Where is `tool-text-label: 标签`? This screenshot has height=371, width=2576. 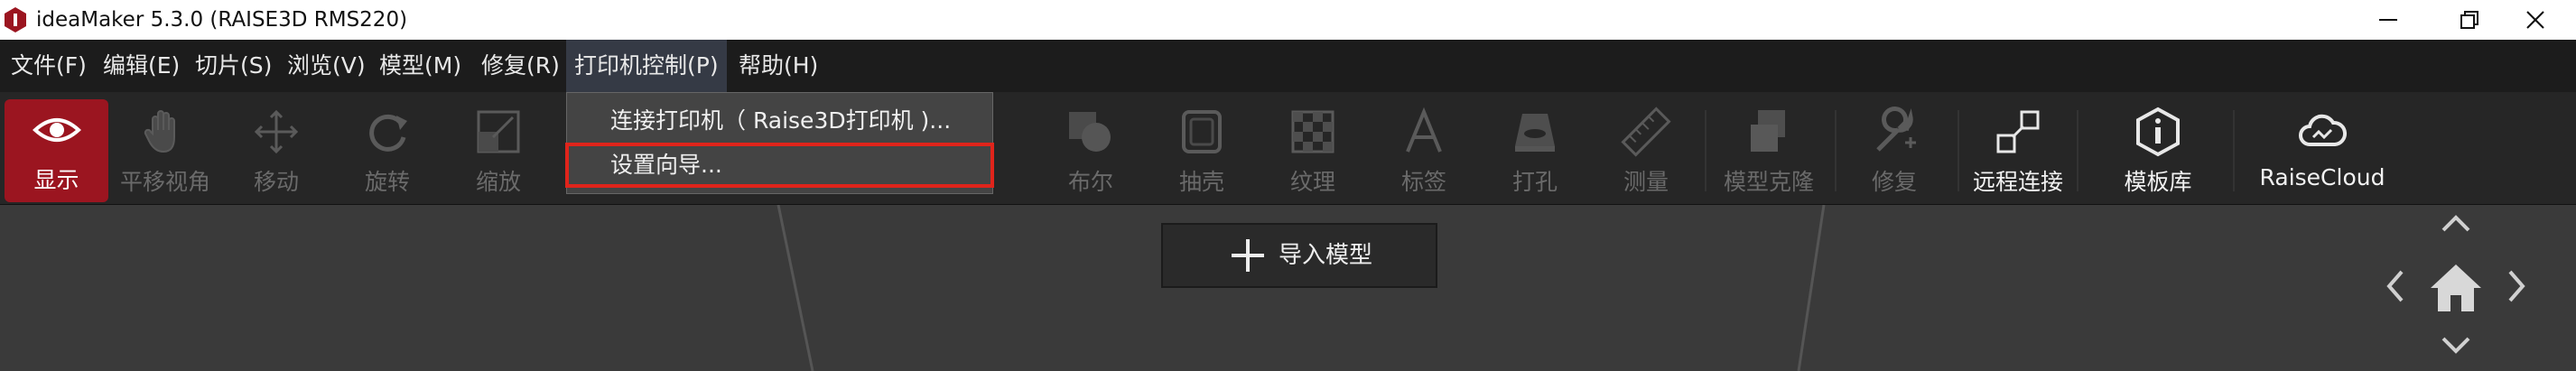
tool-text-label: 标签 is located at coordinates (1424, 151).